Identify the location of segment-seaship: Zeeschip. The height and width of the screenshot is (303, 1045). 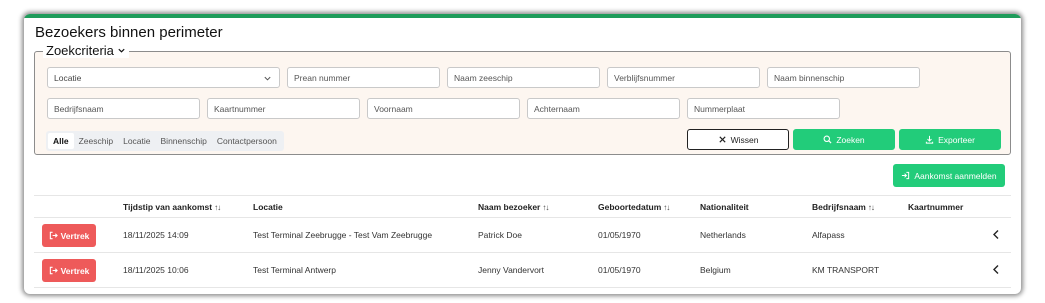
(96, 141).